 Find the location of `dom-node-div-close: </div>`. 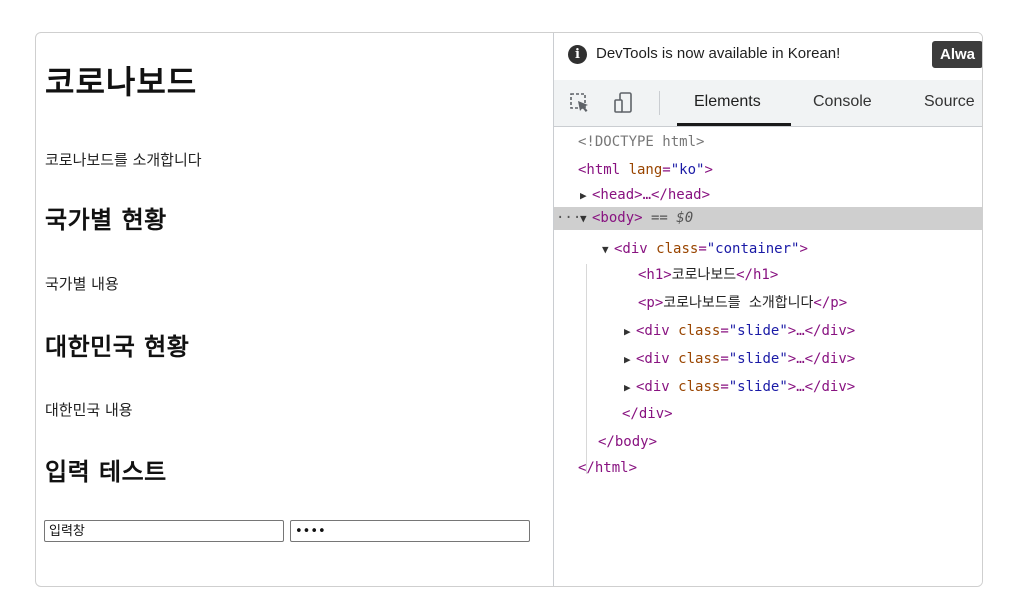

dom-node-div-close: </div> is located at coordinates (768, 414).